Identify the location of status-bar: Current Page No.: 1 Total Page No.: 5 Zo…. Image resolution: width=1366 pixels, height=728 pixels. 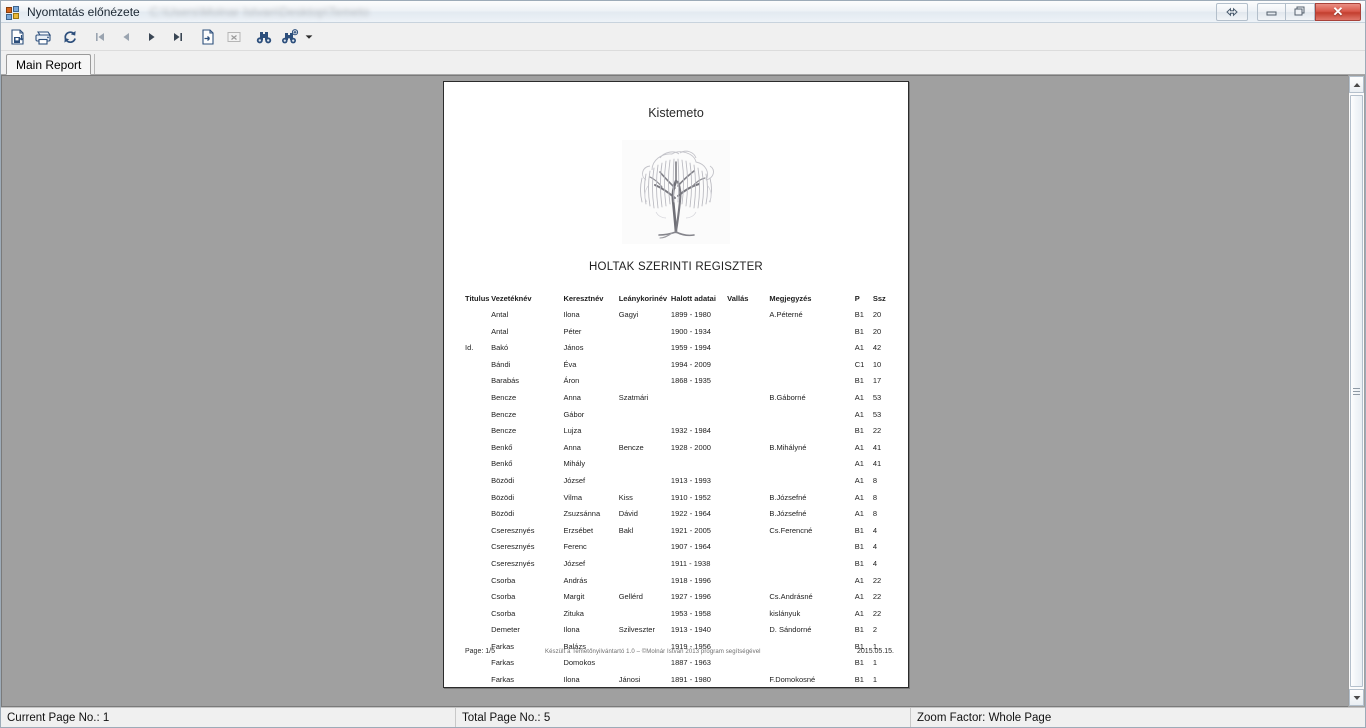
(683, 717).